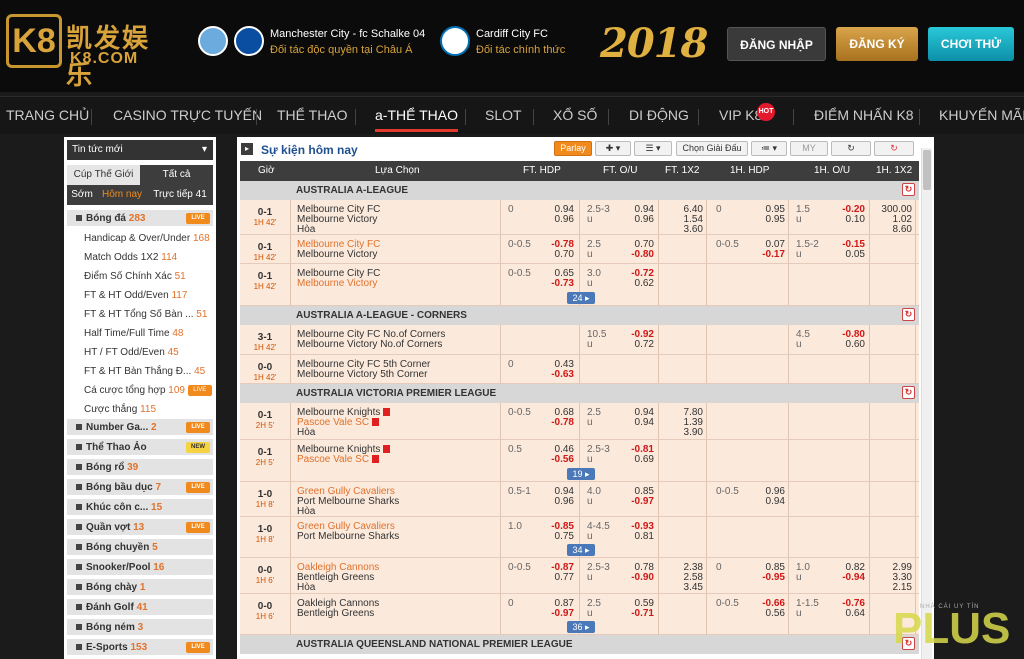  What do you see at coordinates (140, 487) in the screenshot?
I see `sport-item: Bóng bầu dục 7 LIVE` at bounding box center [140, 487].